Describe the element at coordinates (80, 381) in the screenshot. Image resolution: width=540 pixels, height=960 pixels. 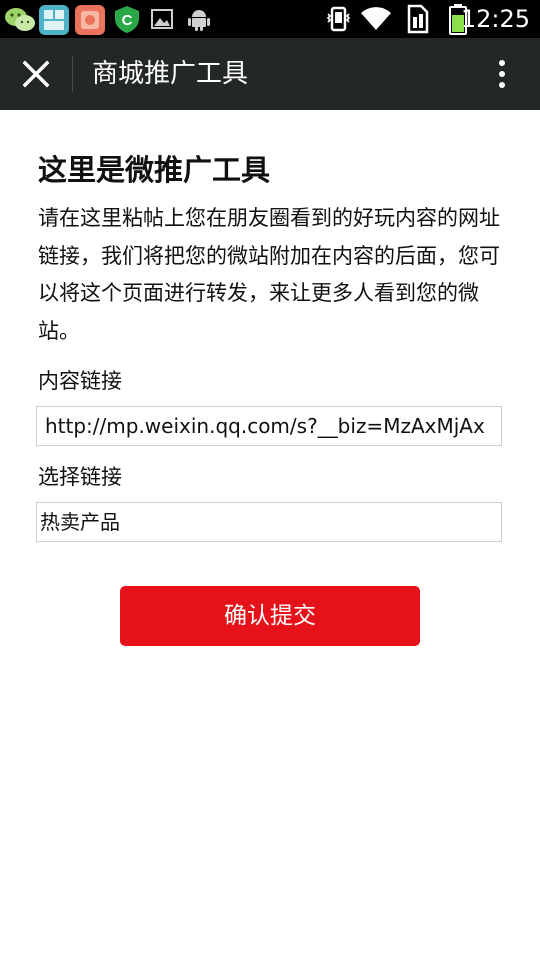
I see `content-link-label: 内容链接` at that location.